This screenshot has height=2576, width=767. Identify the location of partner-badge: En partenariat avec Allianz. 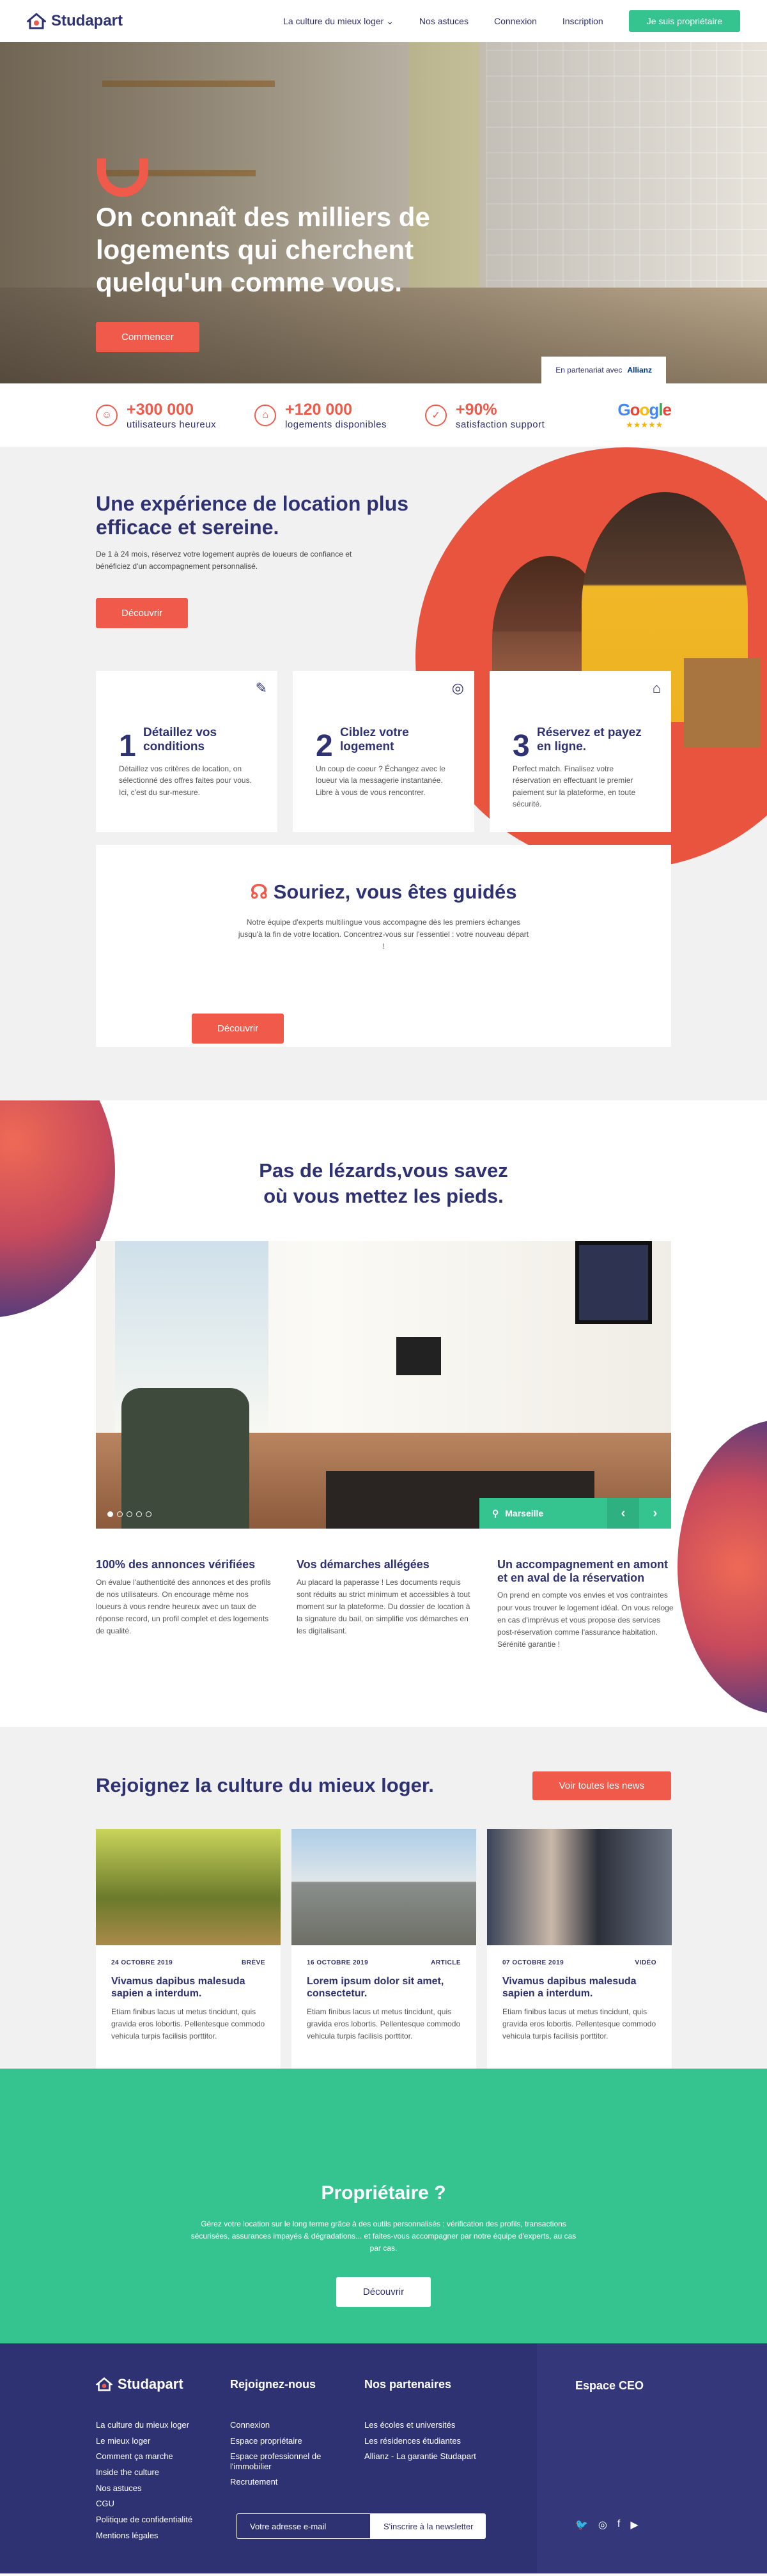
(603, 370).